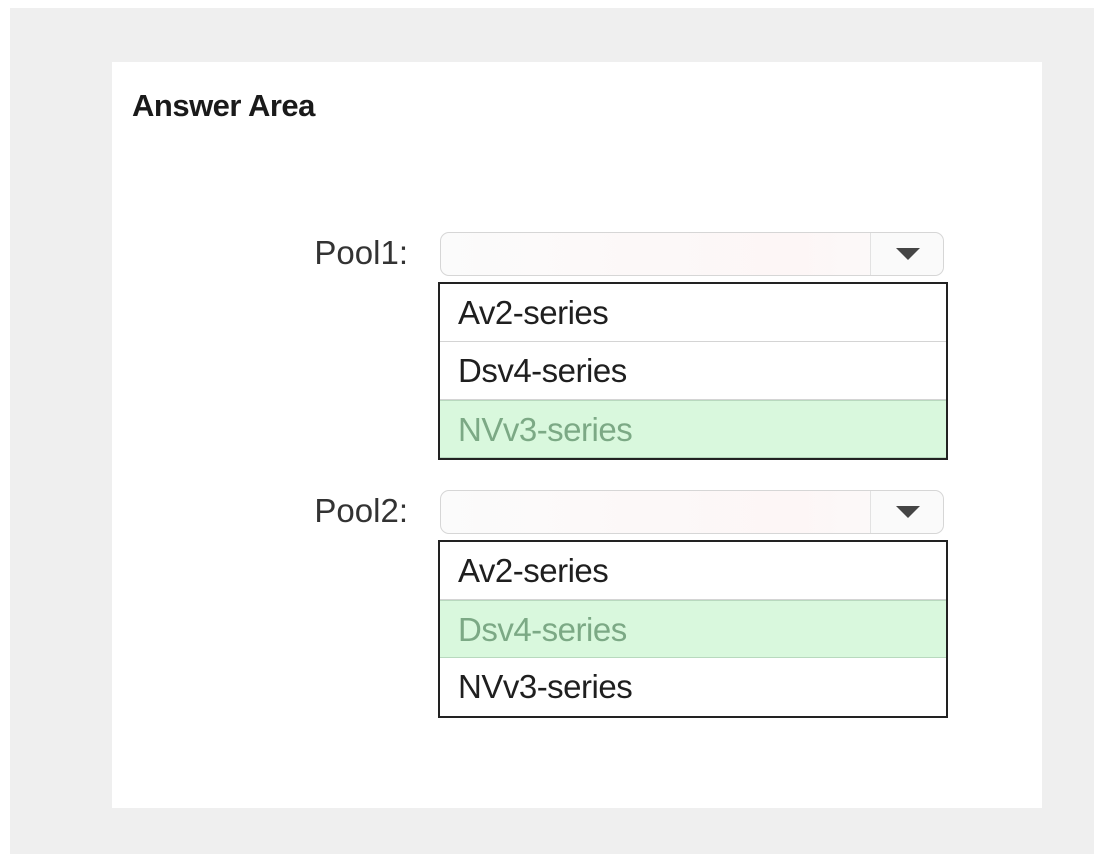  Describe the element at coordinates (692, 512) in the screenshot. I see `pool2-dropdown` at that location.